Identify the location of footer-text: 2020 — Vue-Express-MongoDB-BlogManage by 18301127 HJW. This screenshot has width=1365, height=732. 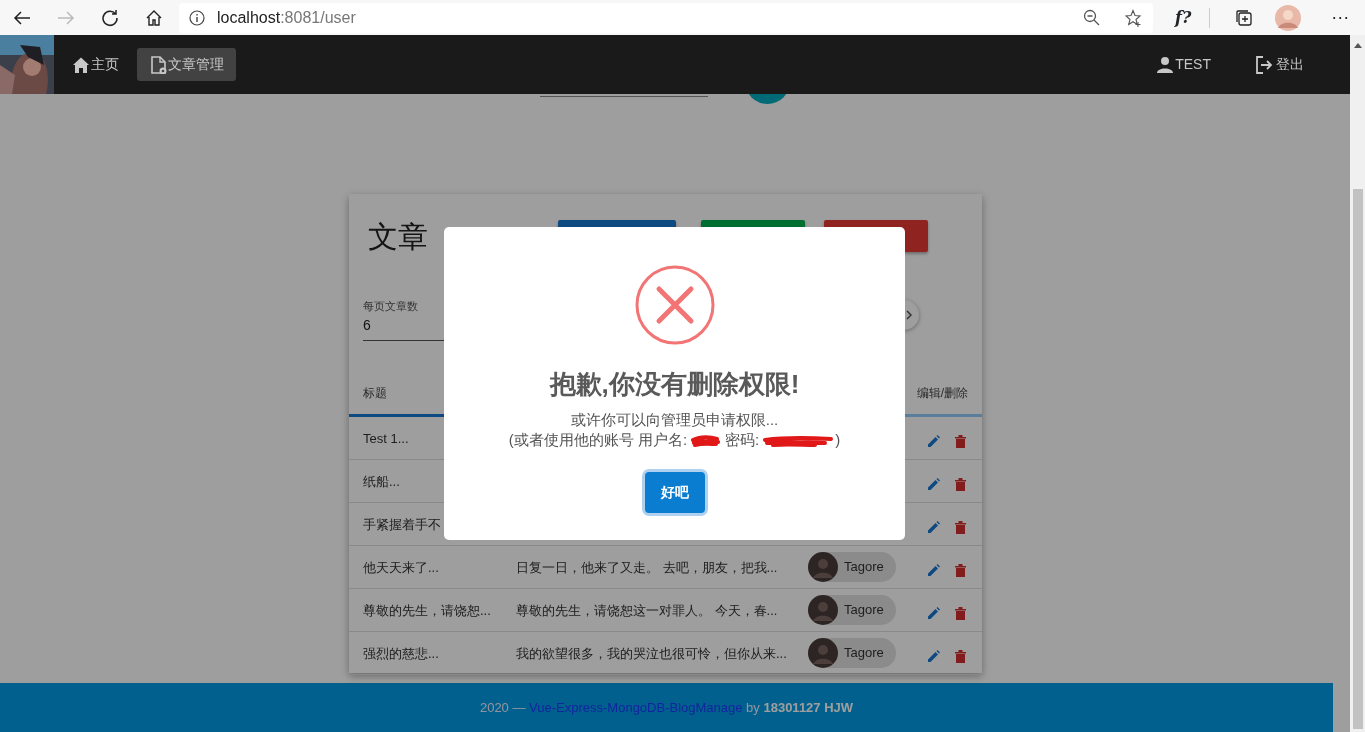
(666, 707).